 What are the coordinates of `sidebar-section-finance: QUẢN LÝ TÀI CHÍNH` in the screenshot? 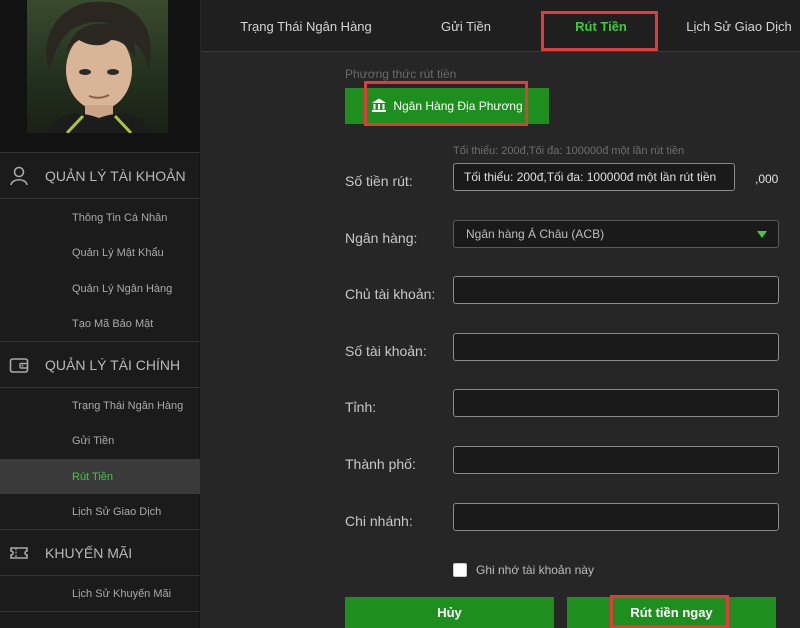 It's located at (100, 364).